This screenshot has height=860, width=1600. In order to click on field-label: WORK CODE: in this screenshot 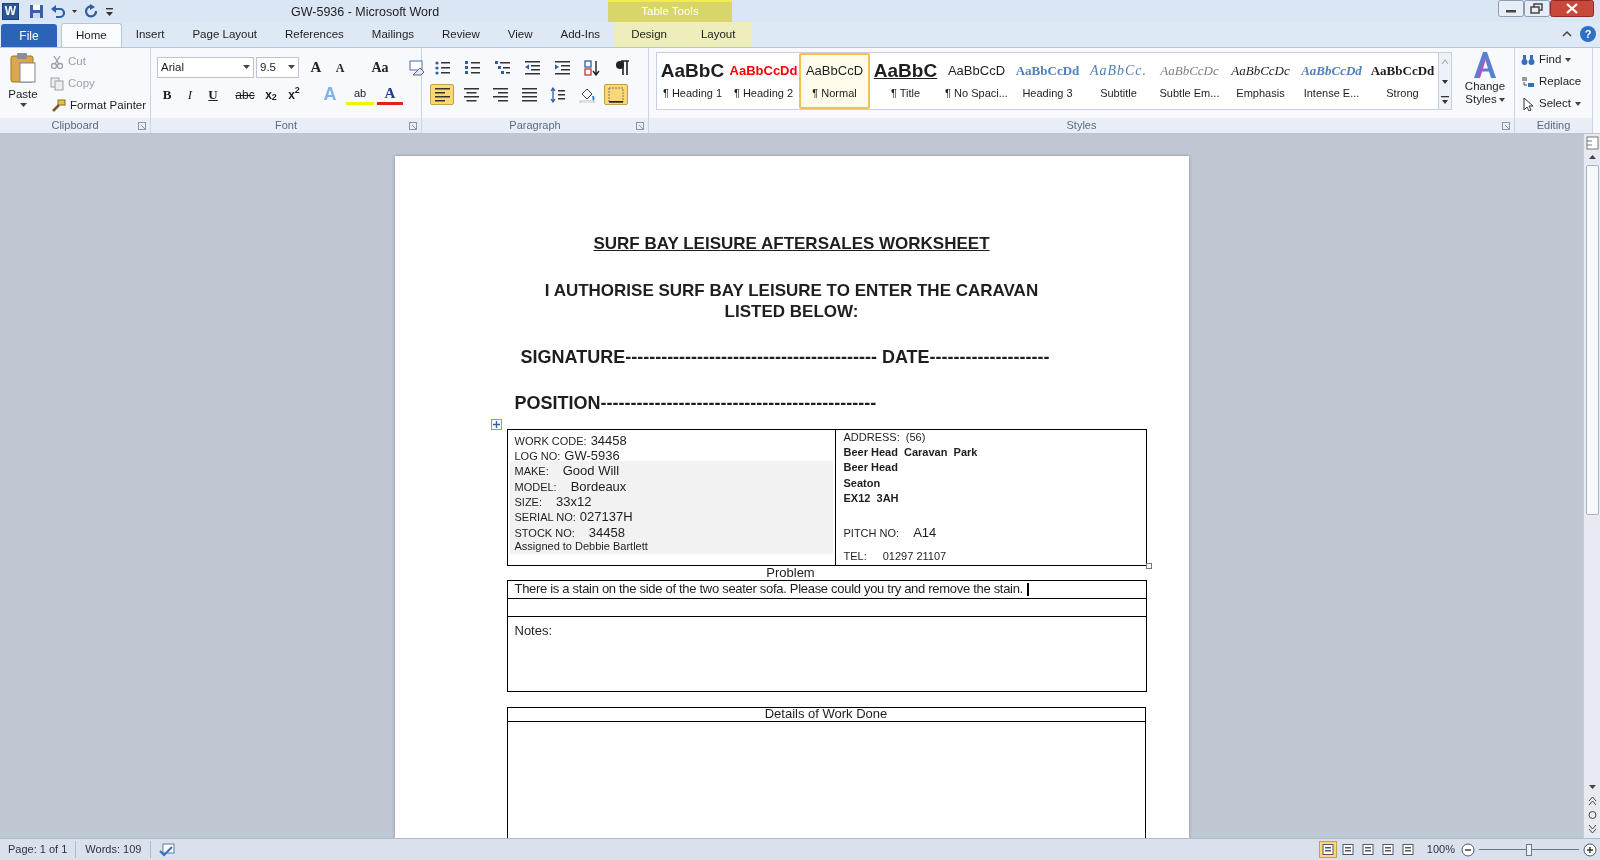, I will do `click(550, 441)`.